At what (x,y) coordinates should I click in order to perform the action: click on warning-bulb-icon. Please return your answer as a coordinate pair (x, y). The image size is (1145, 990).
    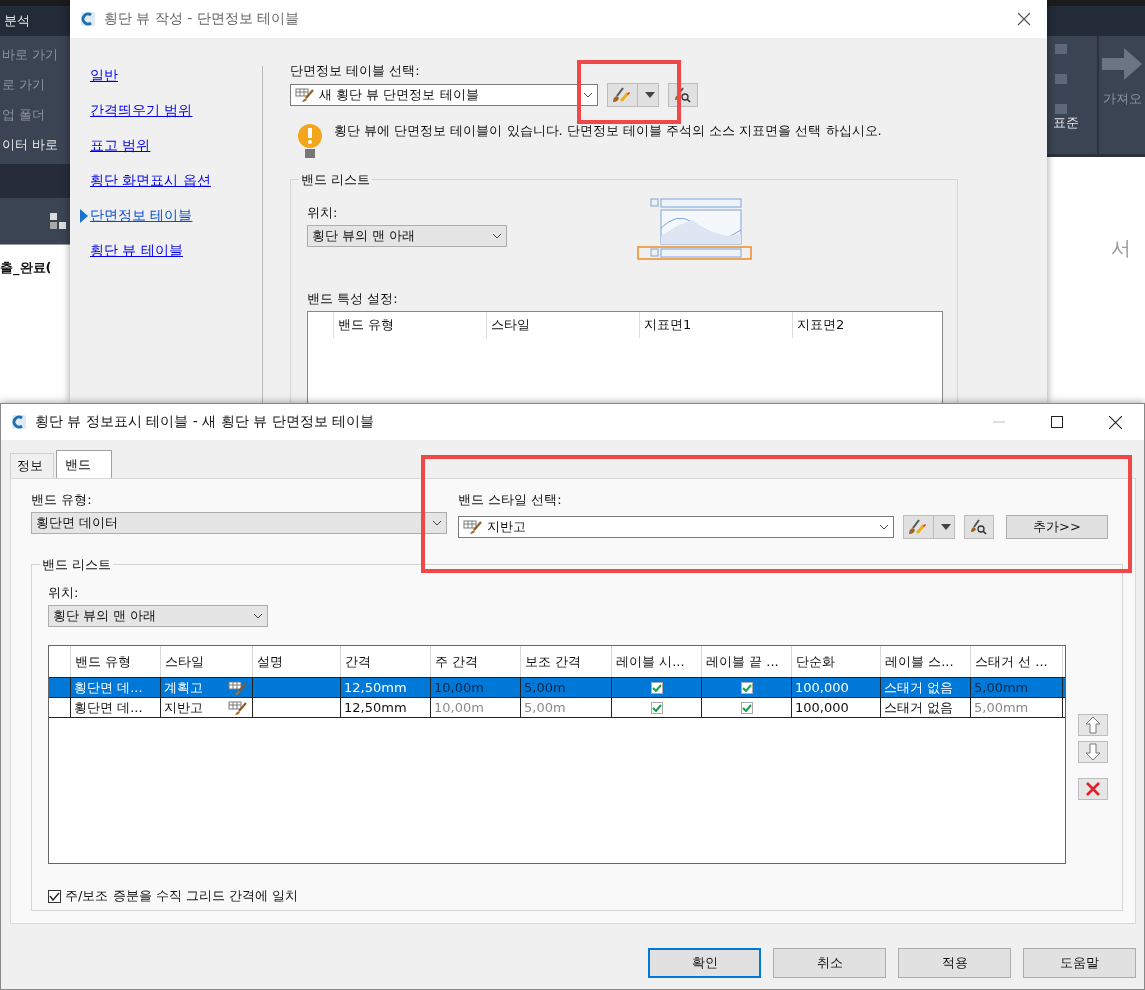
    Looking at the image, I should click on (310, 141).